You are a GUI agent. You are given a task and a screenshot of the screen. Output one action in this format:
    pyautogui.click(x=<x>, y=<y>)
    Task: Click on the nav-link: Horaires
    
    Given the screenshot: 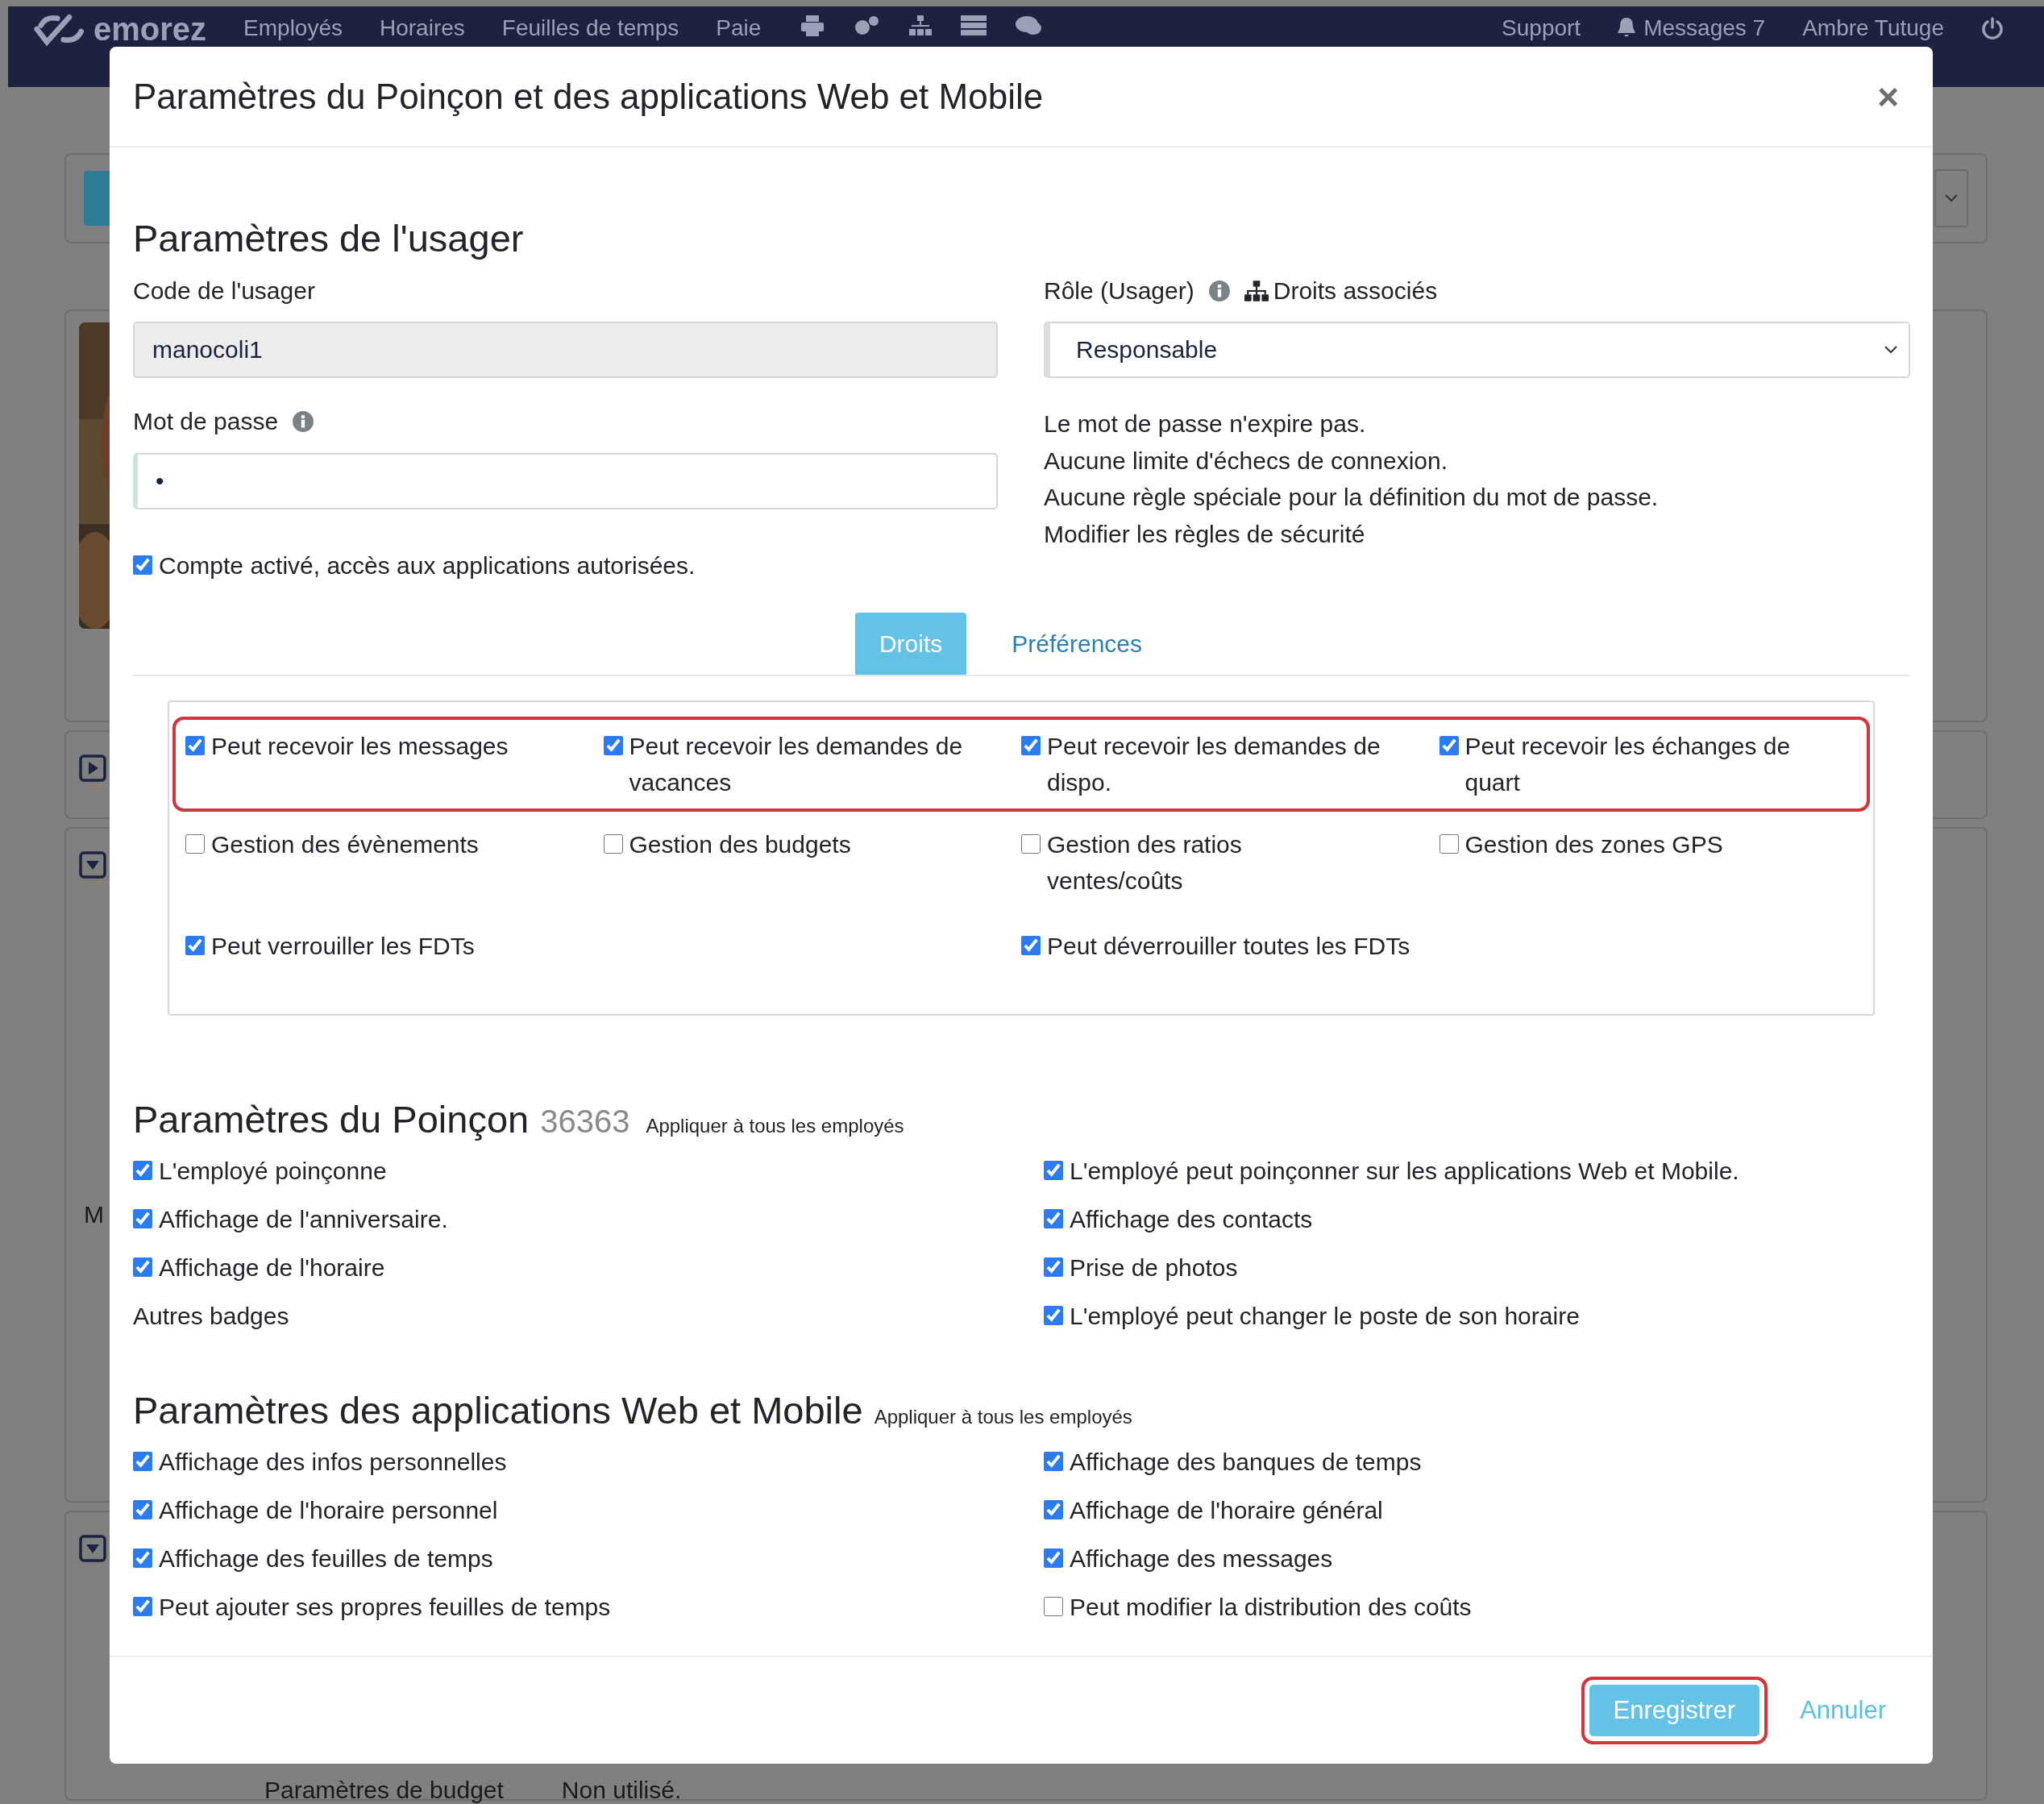 What is the action you would take?
    pyautogui.click(x=422, y=28)
    